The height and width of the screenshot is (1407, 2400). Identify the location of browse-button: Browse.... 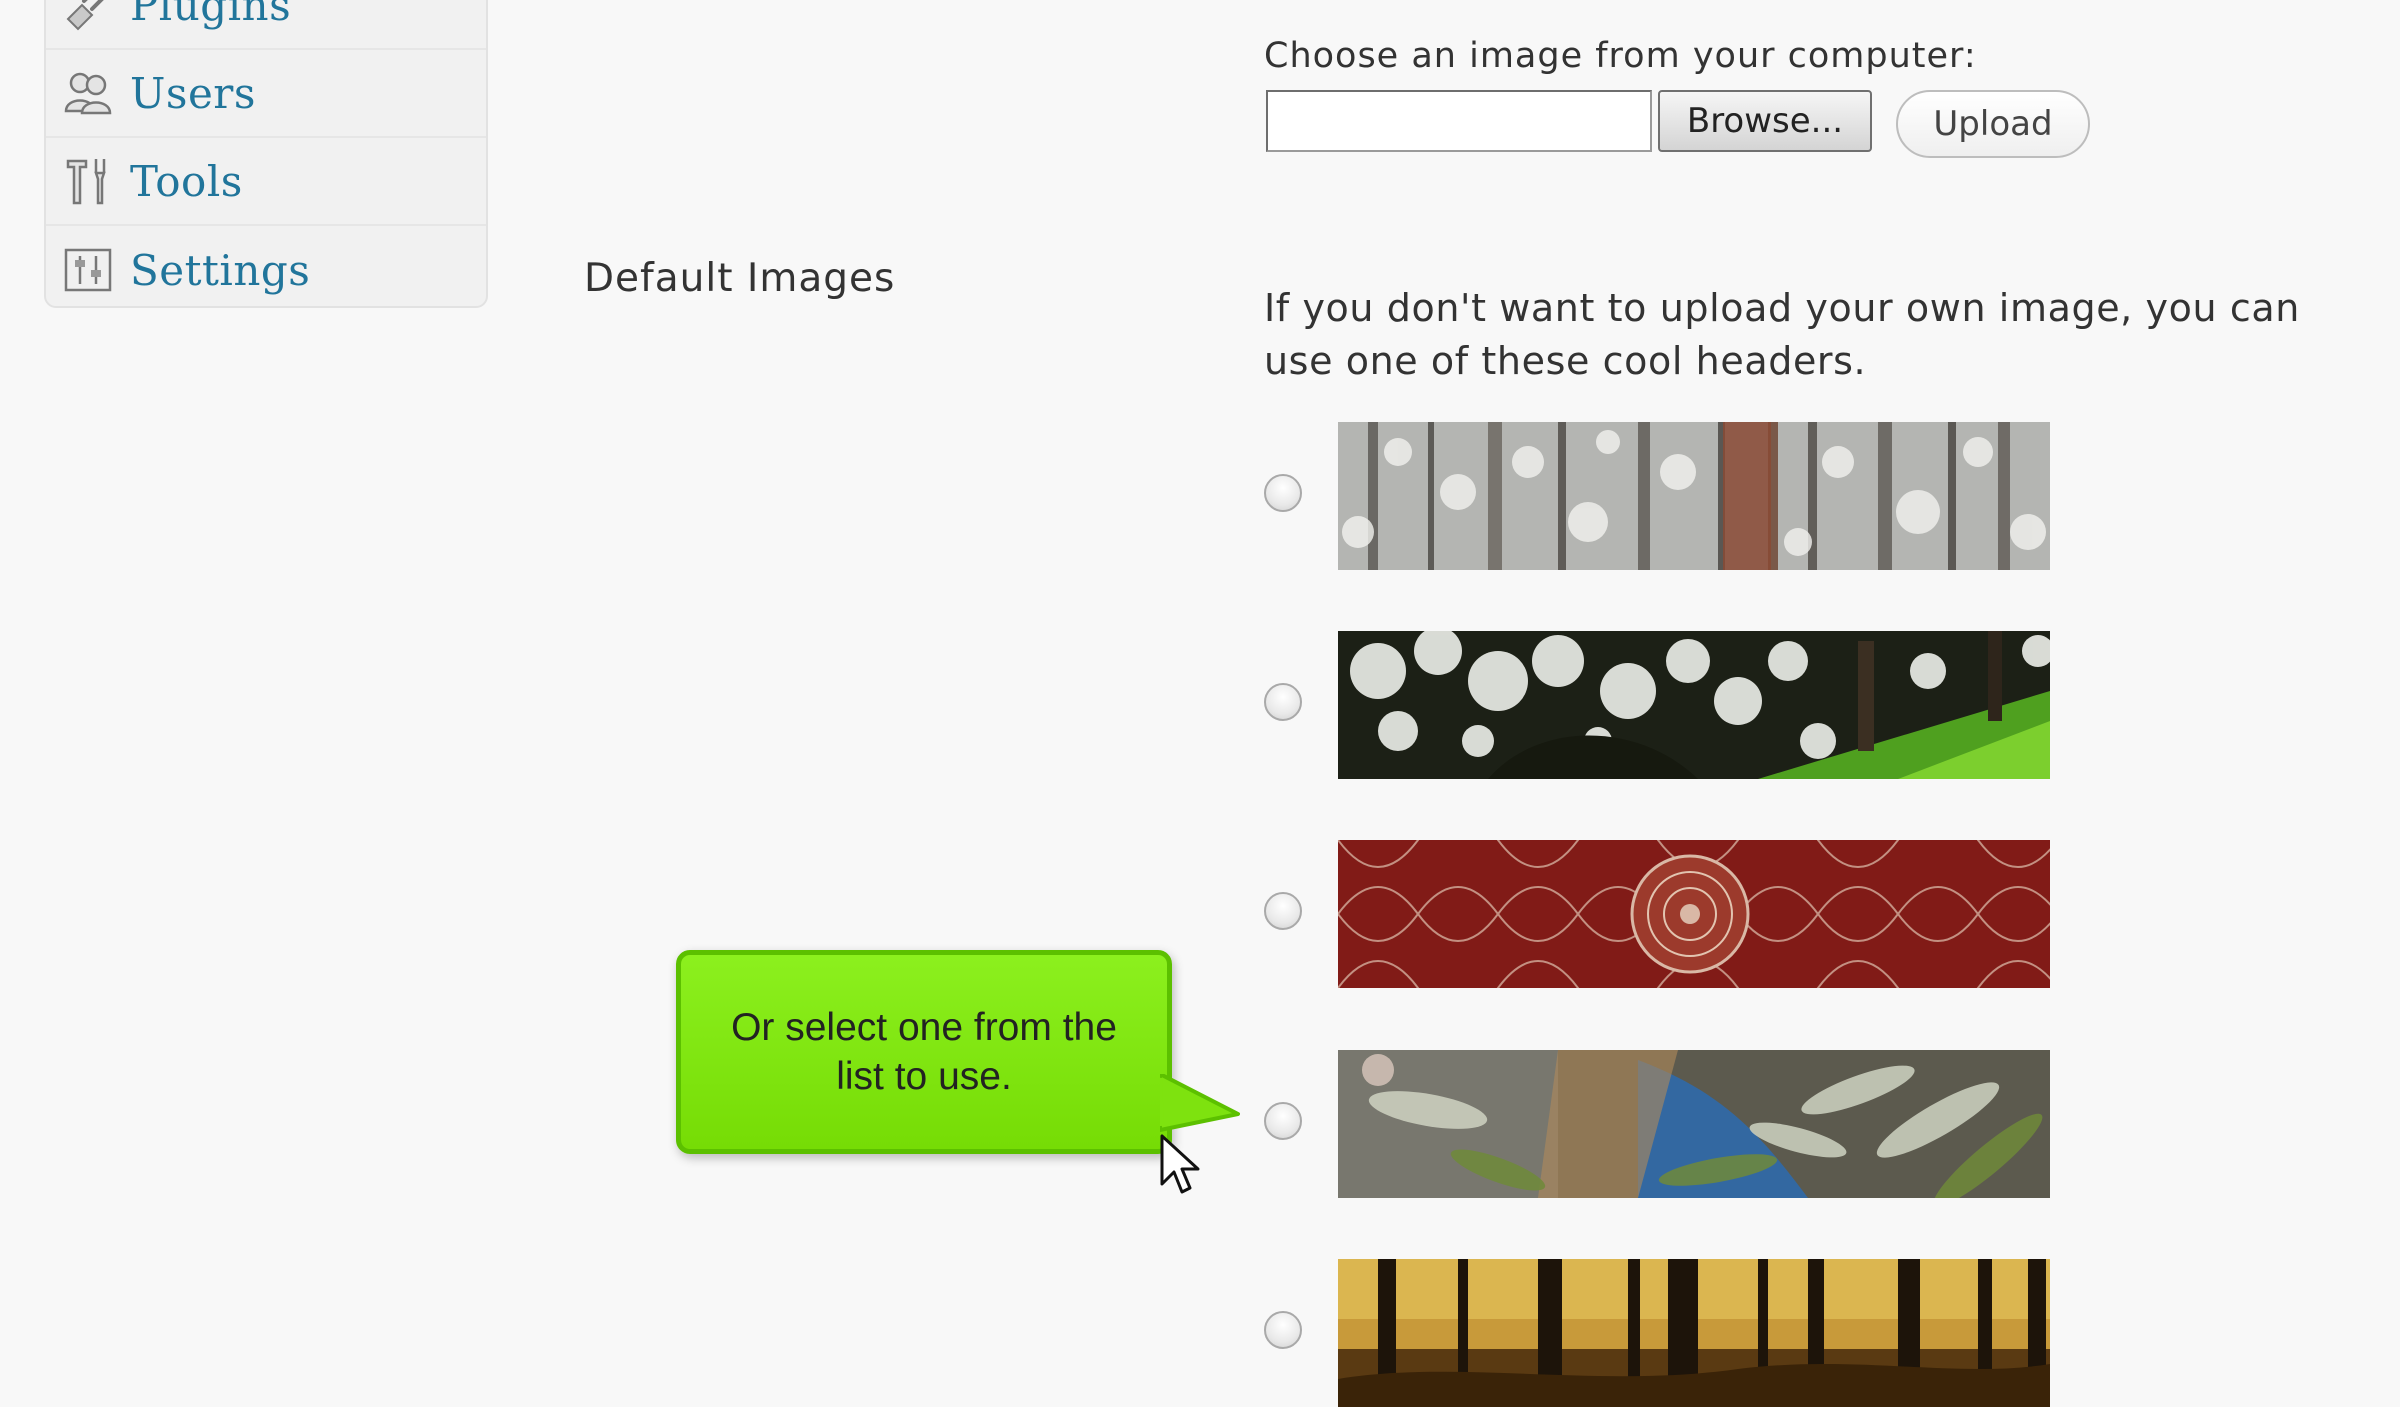
(1765, 121).